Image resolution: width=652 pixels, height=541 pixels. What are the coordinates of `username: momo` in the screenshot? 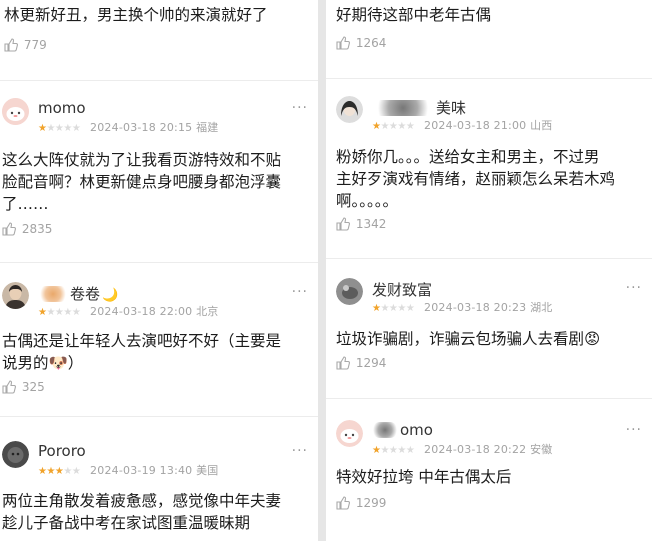 It's located at (62, 108).